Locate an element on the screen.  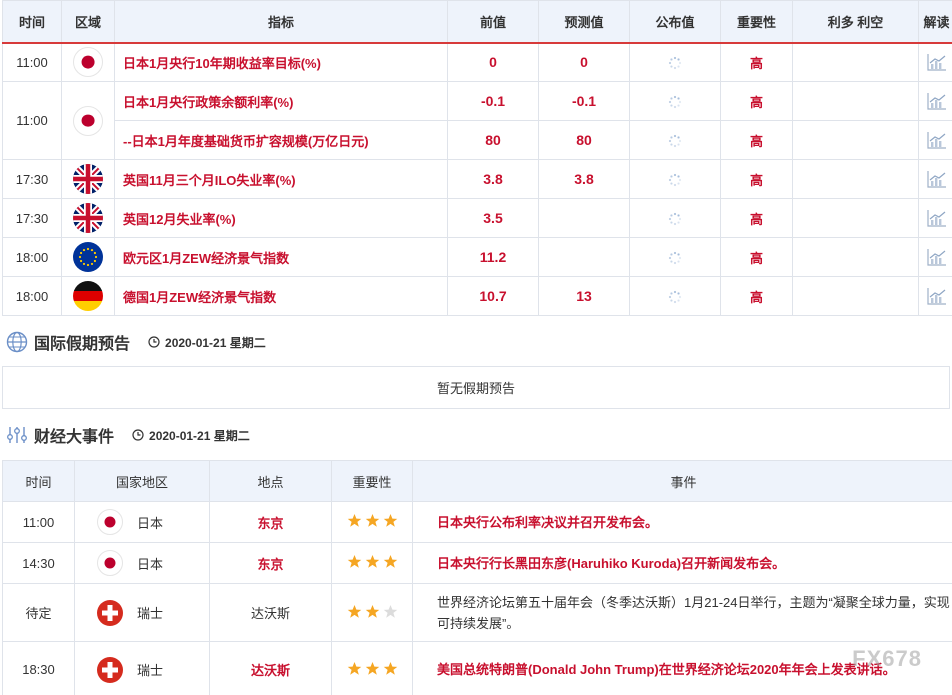
holiday-empty-text: 暂无假期预告 is located at coordinates (475, 388).